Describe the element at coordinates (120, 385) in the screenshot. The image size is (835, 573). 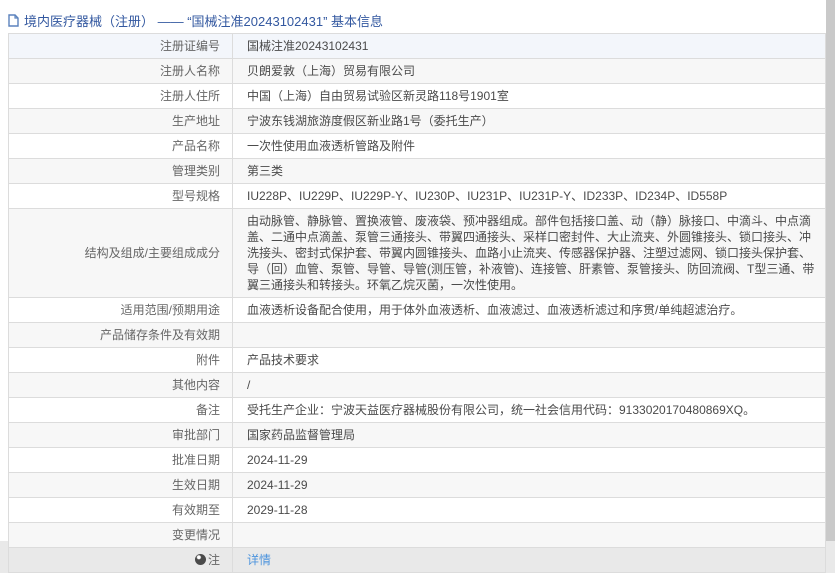
I see `row-label: 其他内容` at that location.